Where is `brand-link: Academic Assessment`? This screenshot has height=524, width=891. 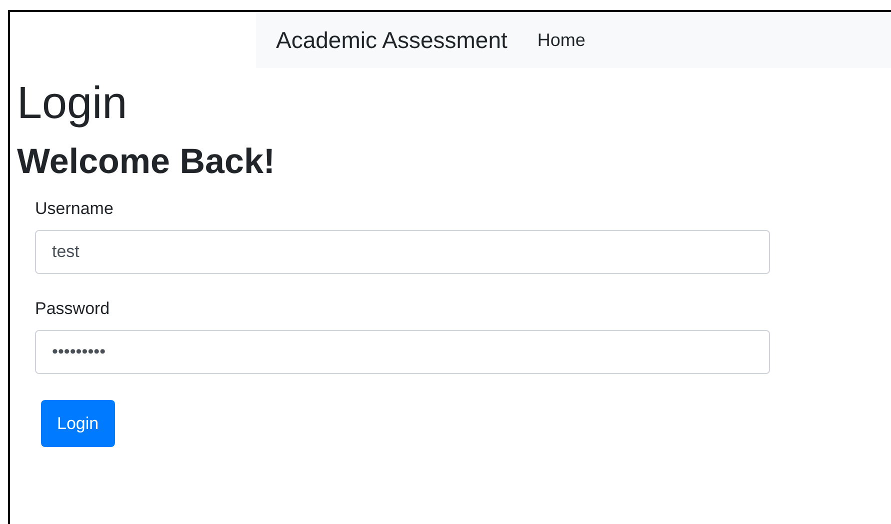 brand-link: Academic Assessment is located at coordinates (392, 40).